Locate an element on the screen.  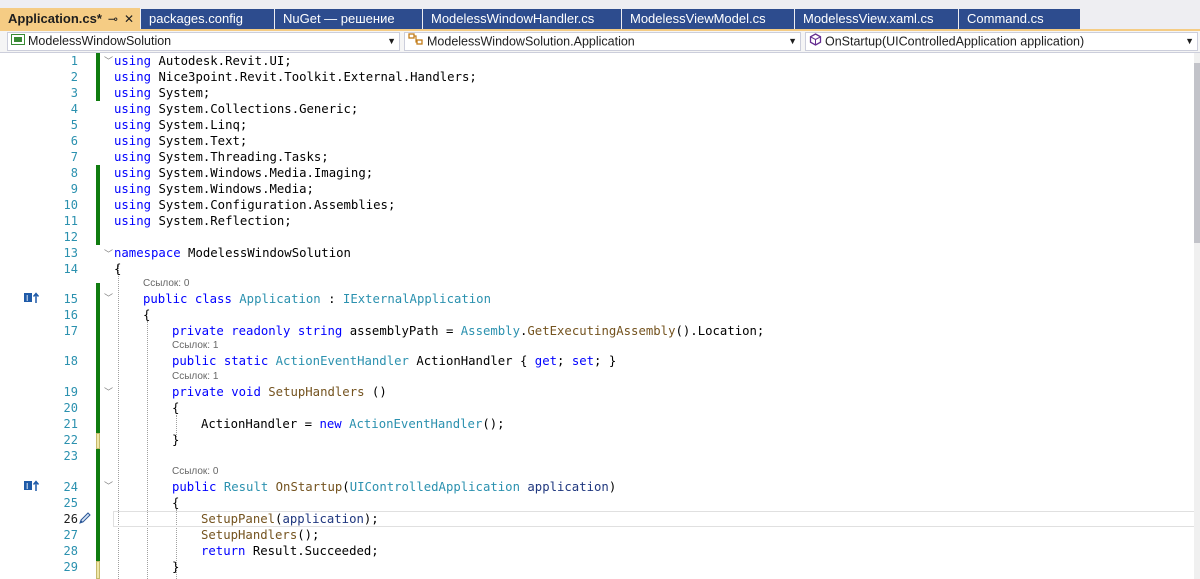
code-line: using System.Linq; is located at coordinates (181, 125).